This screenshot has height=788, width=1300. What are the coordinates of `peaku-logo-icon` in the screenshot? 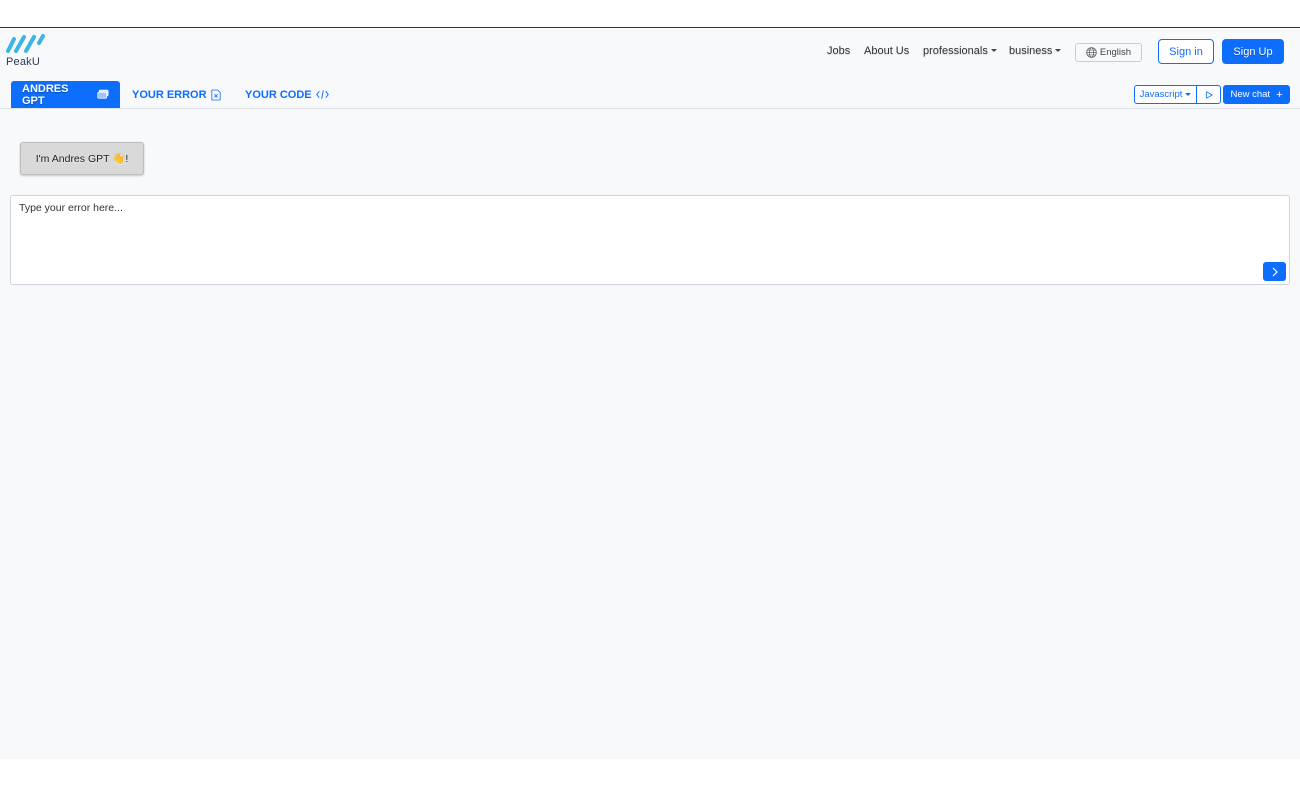 It's located at (25, 43).